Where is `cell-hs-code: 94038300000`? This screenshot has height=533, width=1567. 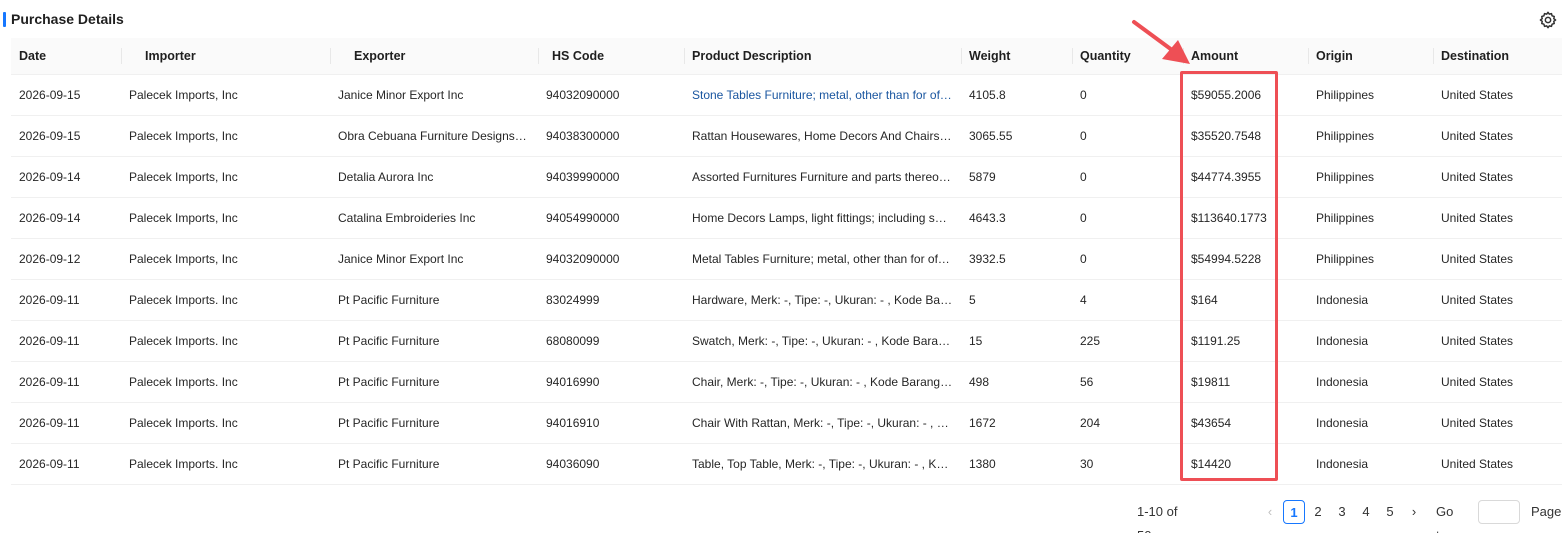 cell-hs-code: 94038300000 is located at coordinates (611, 136).